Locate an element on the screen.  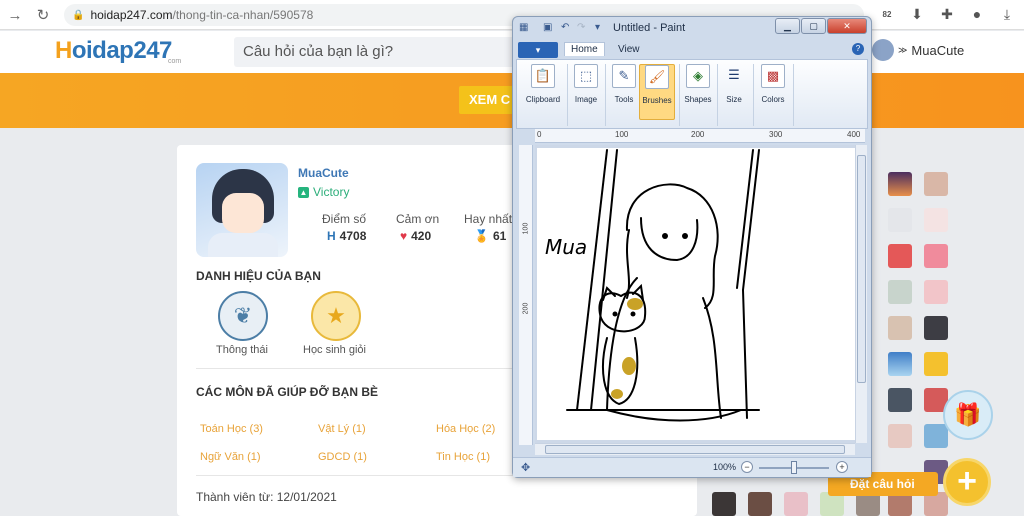
puzzle-icon: ✚ is located at coordinates (947, 14).